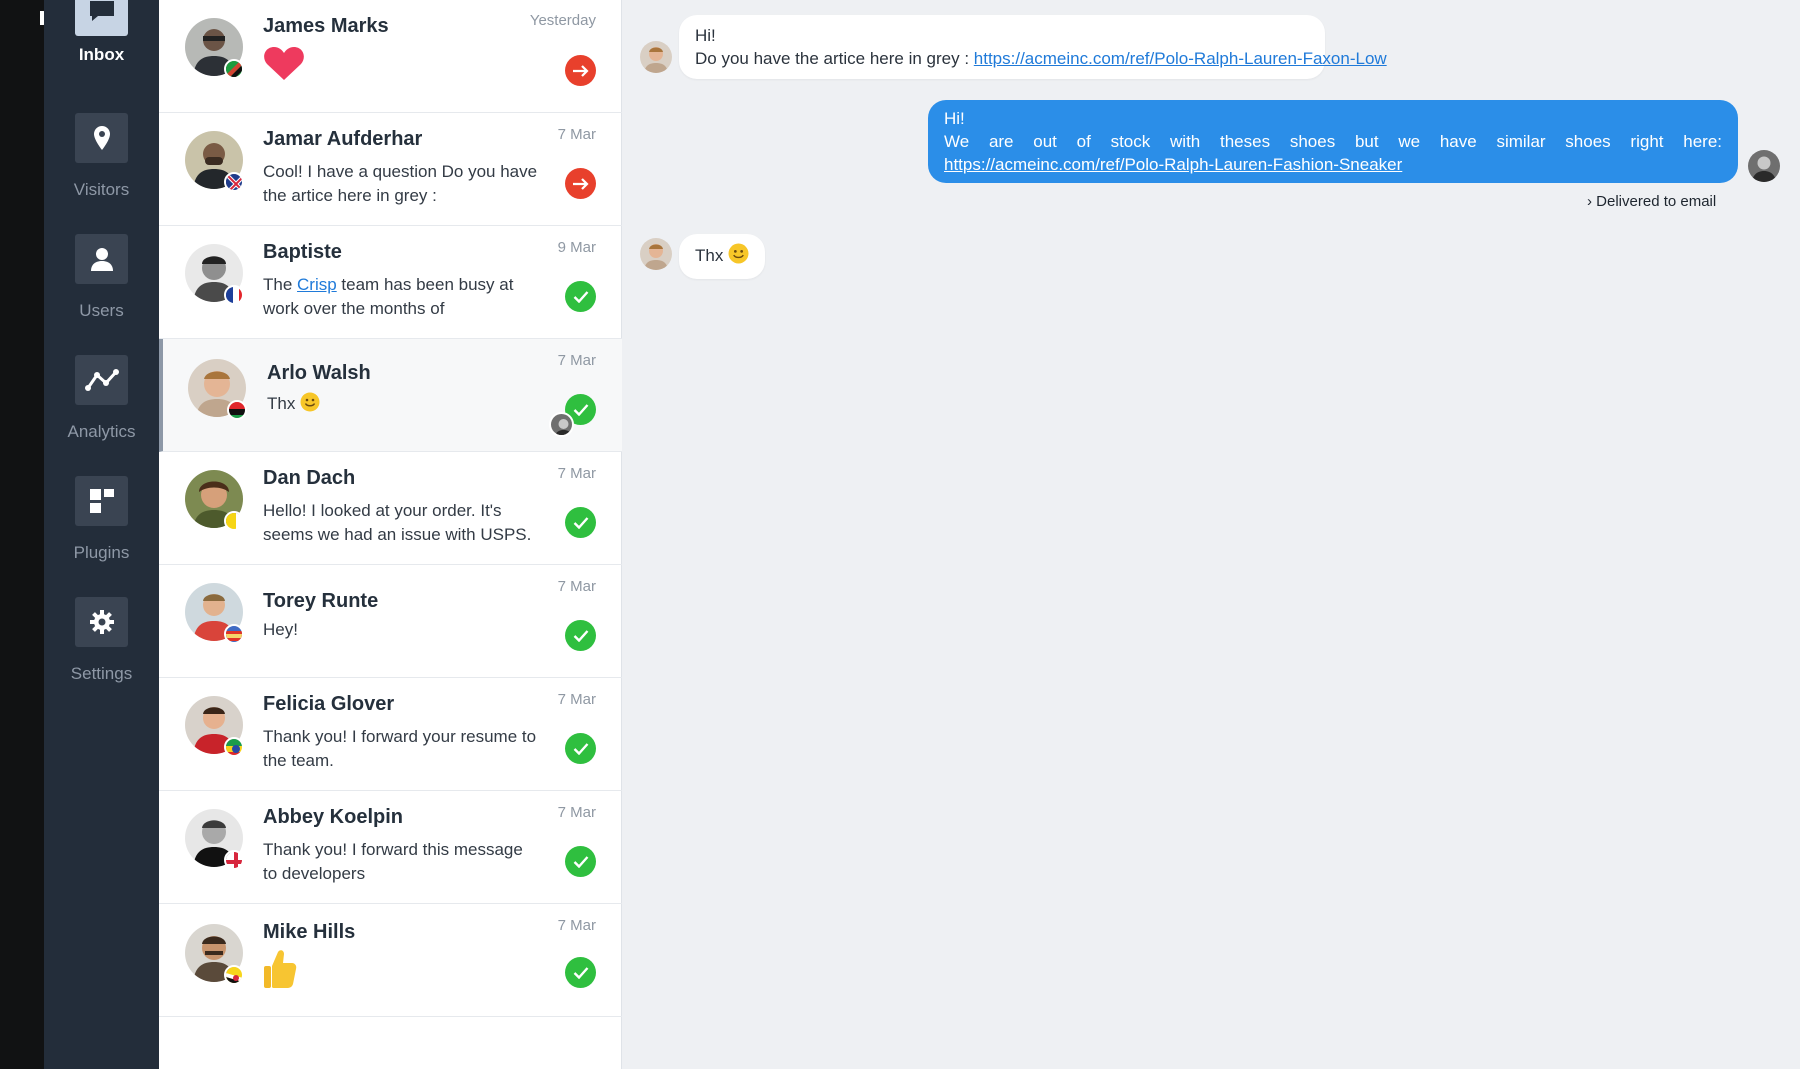 Image resolution: width=1800 pixels, height=1069 pixels. I want to click on location-pin-icon, so click(101, 138).